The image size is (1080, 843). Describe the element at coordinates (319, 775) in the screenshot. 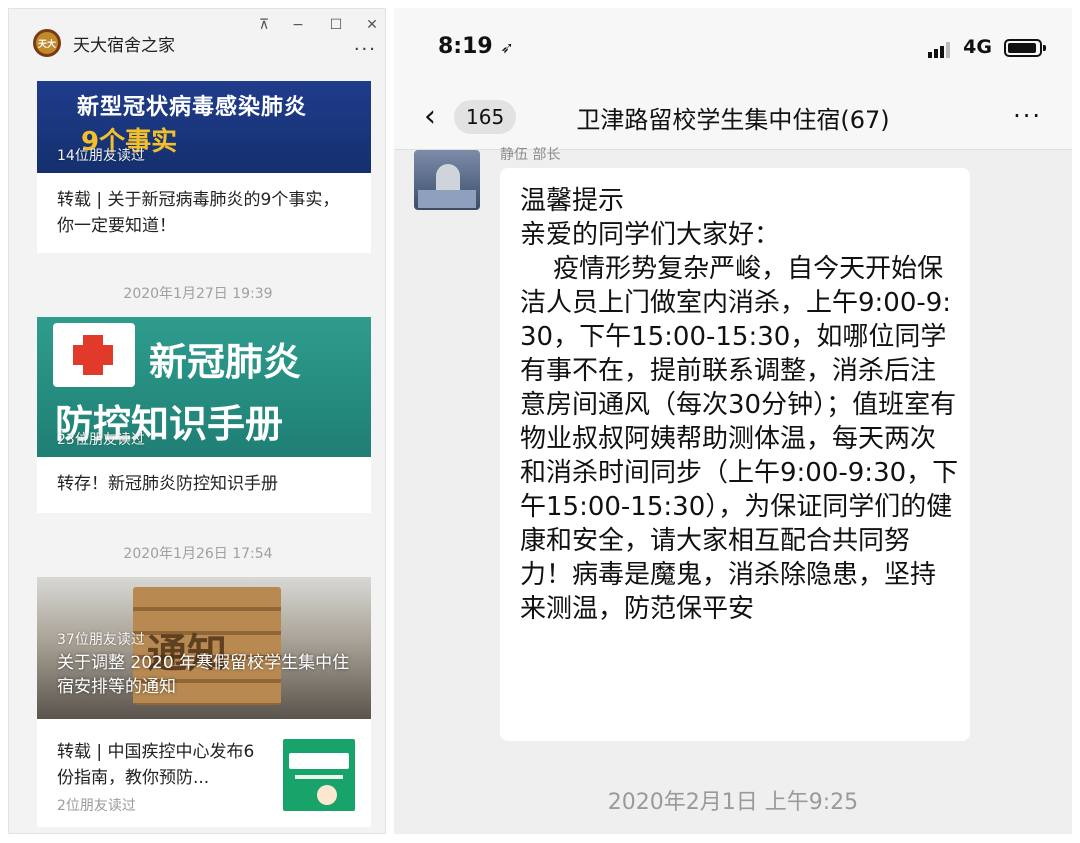

I see `sub-article-thumbnail` at that location.